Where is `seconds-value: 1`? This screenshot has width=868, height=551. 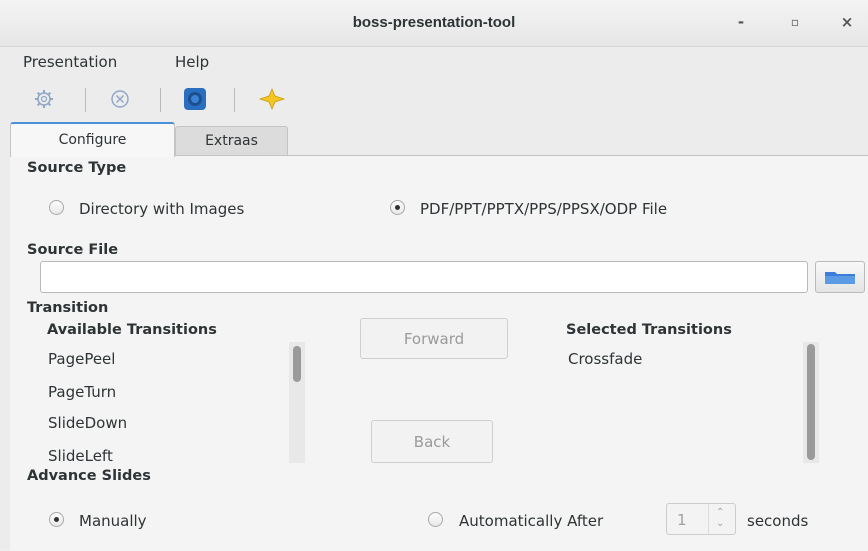
seconds-value: 1 is located at coordinates (682, 520).